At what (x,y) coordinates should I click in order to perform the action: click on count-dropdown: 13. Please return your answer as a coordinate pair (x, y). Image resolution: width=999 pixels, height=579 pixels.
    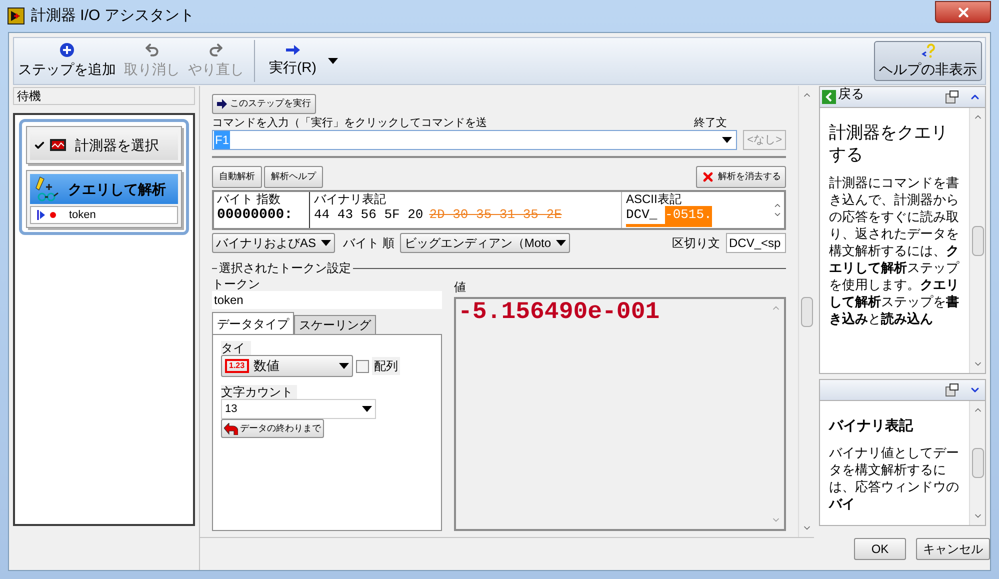
    Looking at the image, I should click on (298, 409).